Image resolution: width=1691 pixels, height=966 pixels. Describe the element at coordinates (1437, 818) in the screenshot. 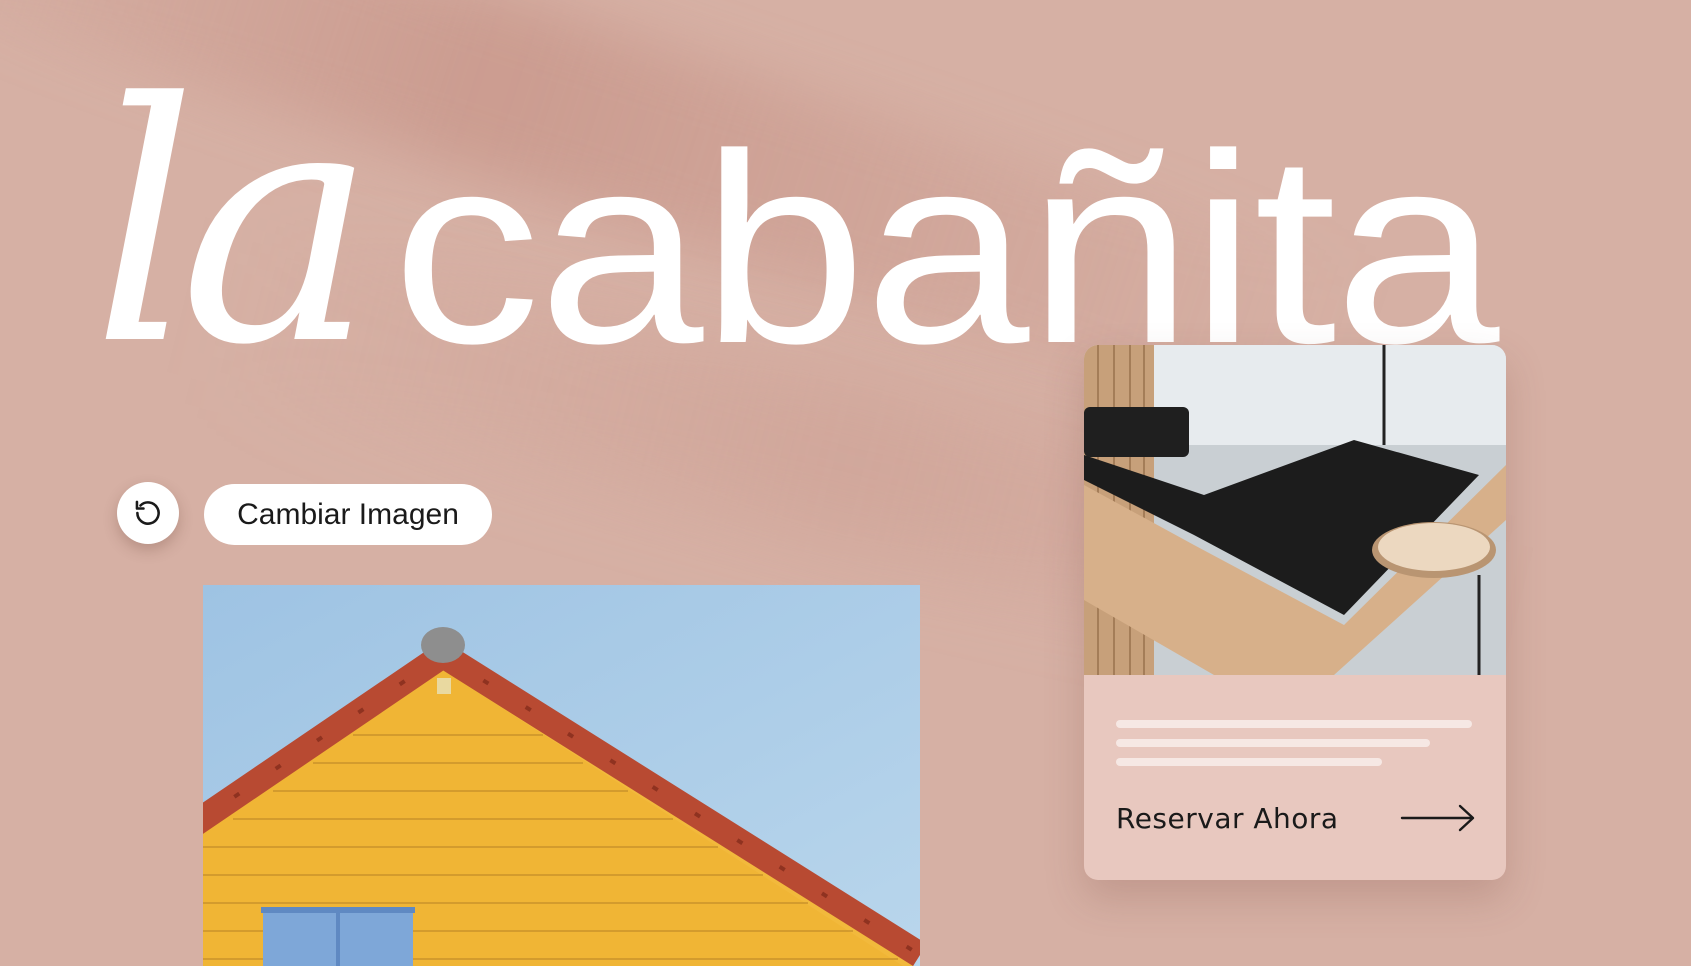

I see `arrow-right-icon` at that location.